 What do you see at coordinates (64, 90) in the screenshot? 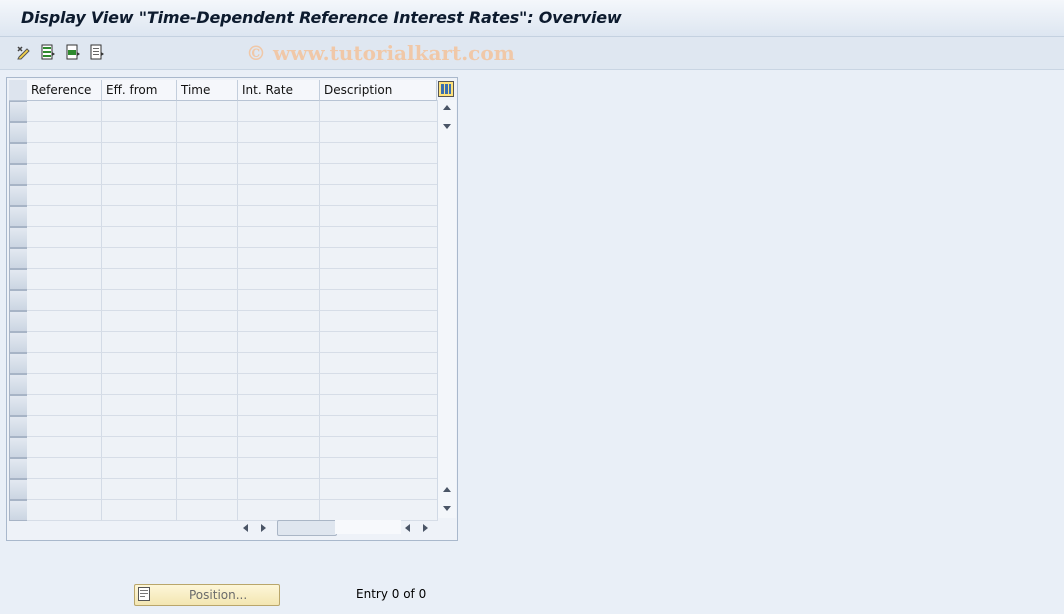
I see `column-header-reference: Reference` at bounding box center [64, 90].